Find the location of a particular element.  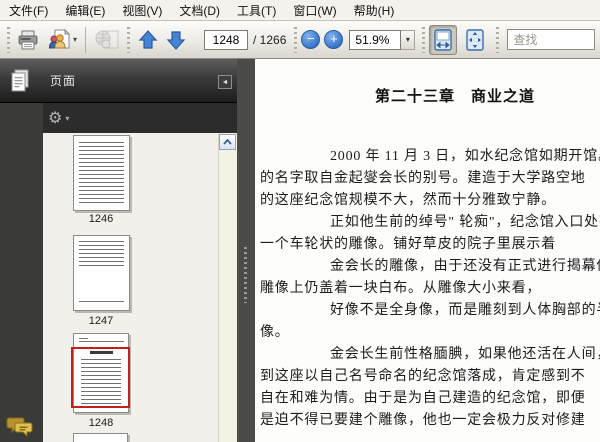

menu-tools: 工具(T) is located at coordinates (256, 10).